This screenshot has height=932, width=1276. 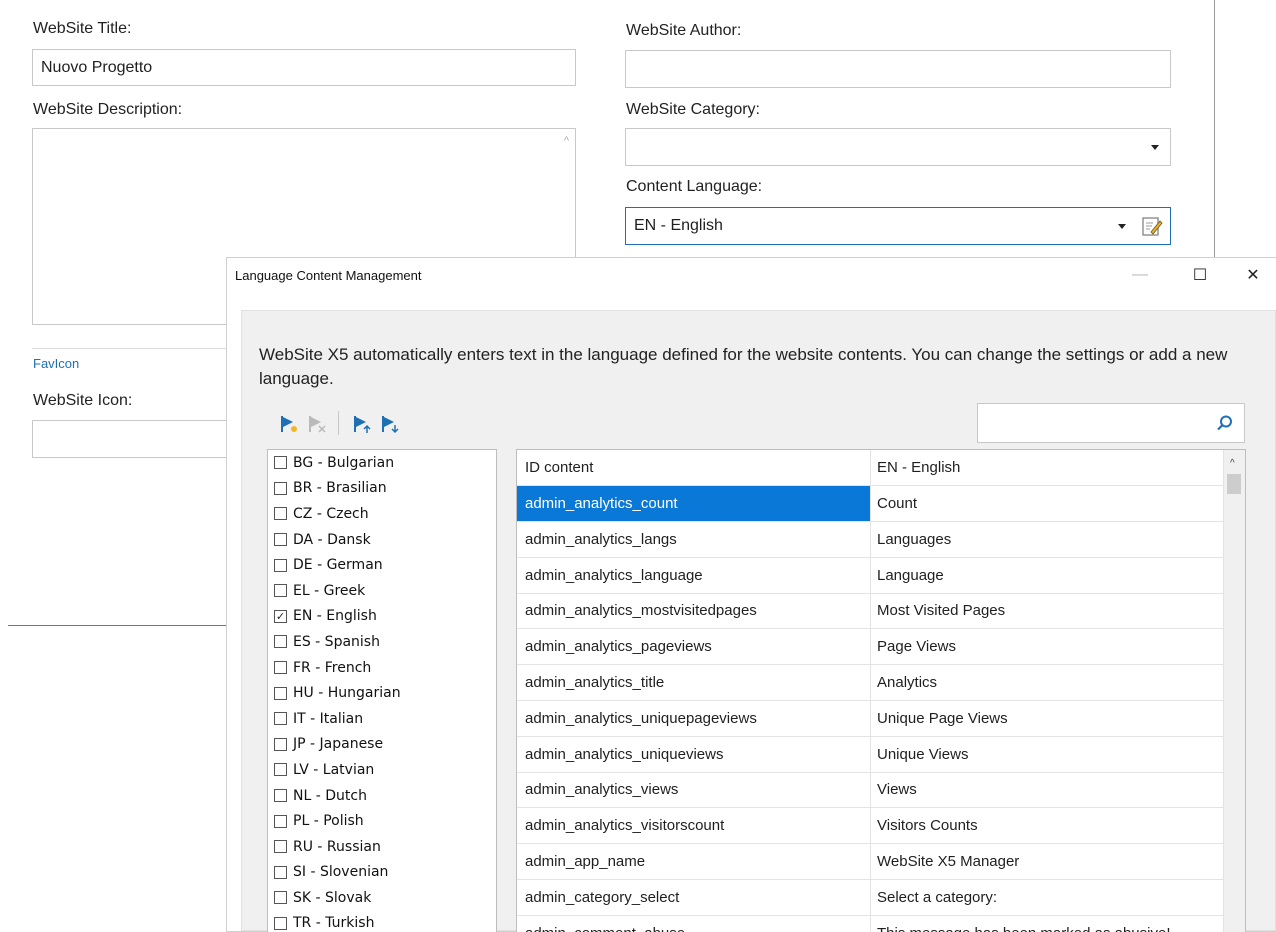 I want to click on cell-id-content: admin_analytics_views, so click(x=694, y=790).